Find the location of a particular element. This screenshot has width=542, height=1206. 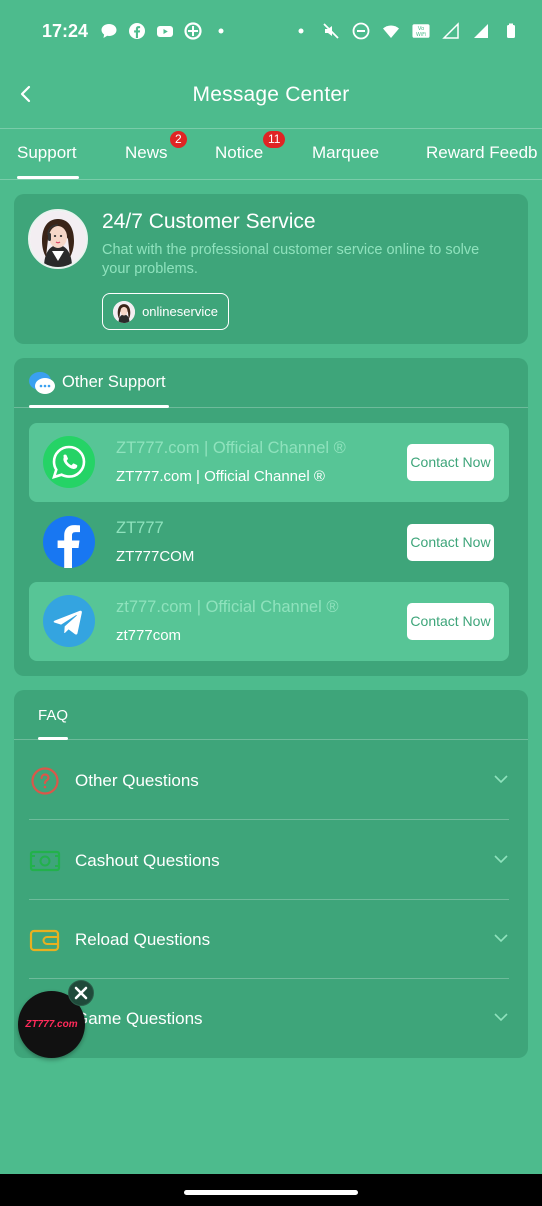

support-item-title: ZT777.com | Official Channel ® is located at coordinates (231, 448).